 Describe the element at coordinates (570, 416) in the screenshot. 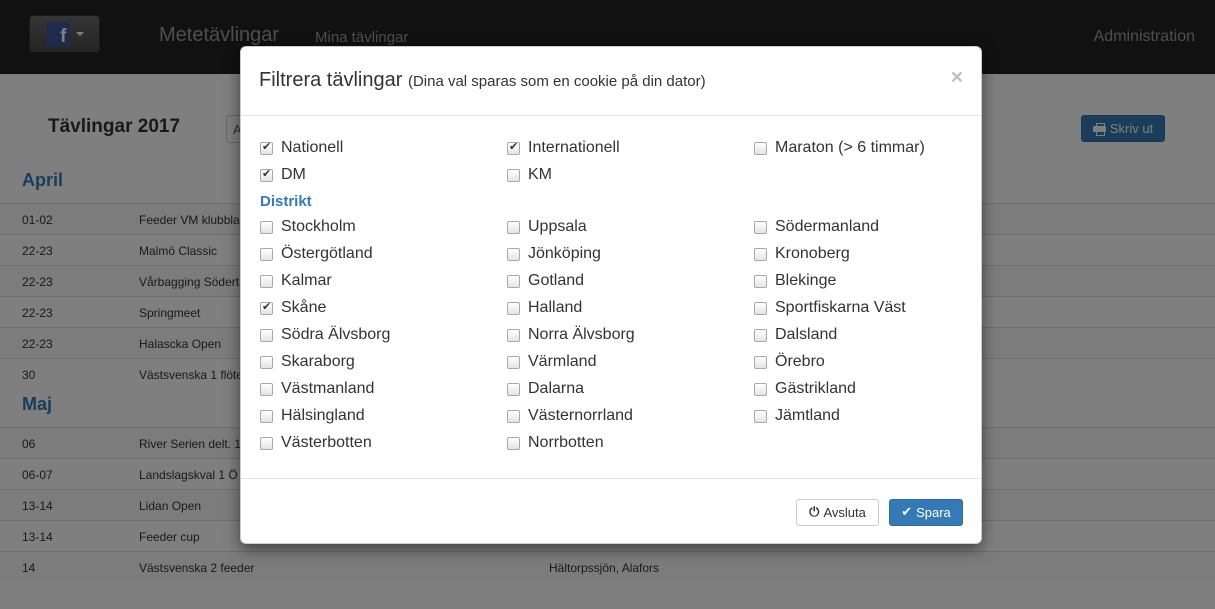

I see `filter-checkbox: Västernorrland` at that location.